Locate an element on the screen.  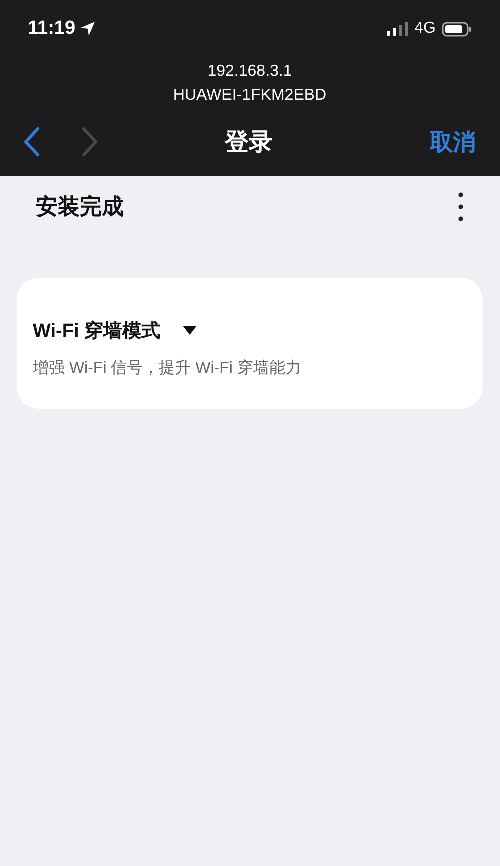
signal-icon is located at coordinates (397, 29).